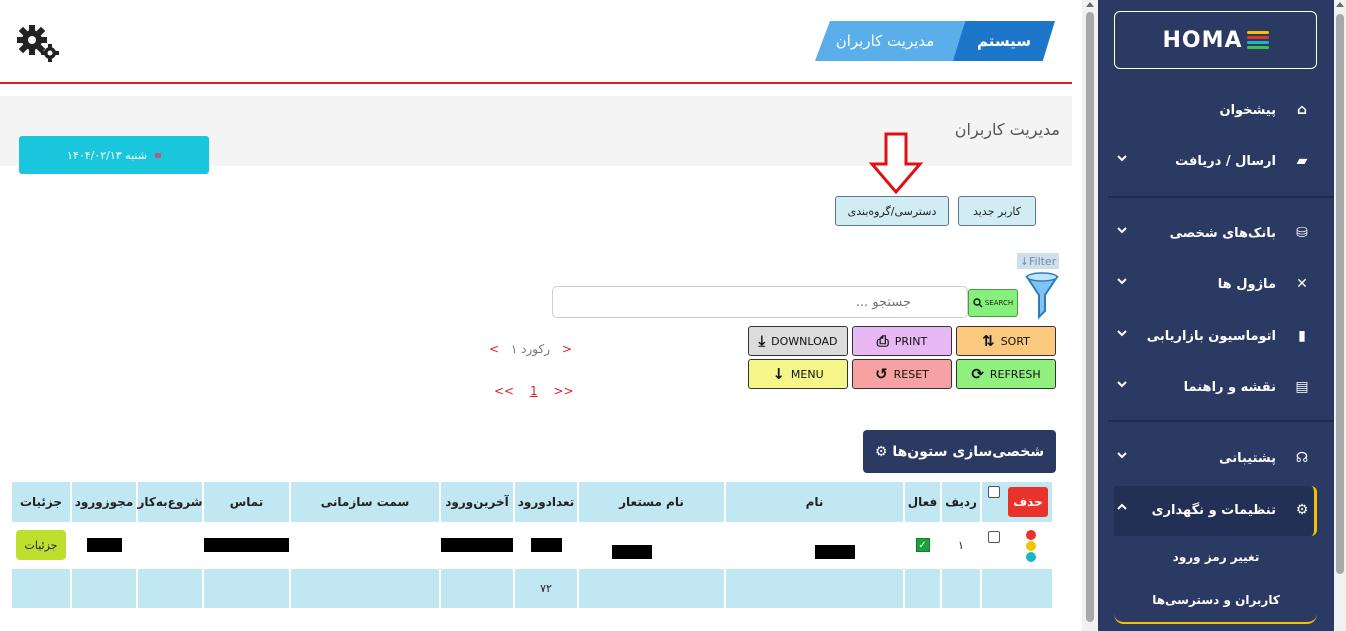 Image resolution: width=1346 pixels, height=631 pixels. What do you see at coordinates (1004, 41) in the screenshot?
I see `breadcrumb-parent: سیستم` at bounding box center [1004, 41].